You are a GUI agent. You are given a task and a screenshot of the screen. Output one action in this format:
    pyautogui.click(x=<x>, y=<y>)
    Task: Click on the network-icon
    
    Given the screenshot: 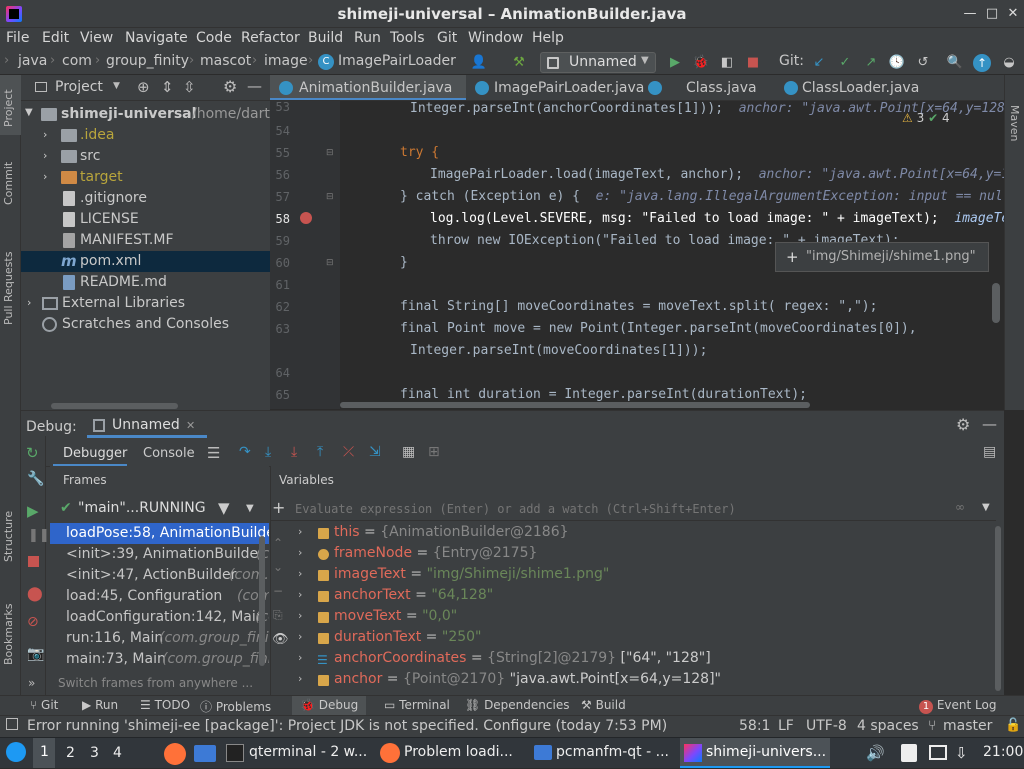 What is the action you would take?
    pyautogui.click(x=938, y=752)
    